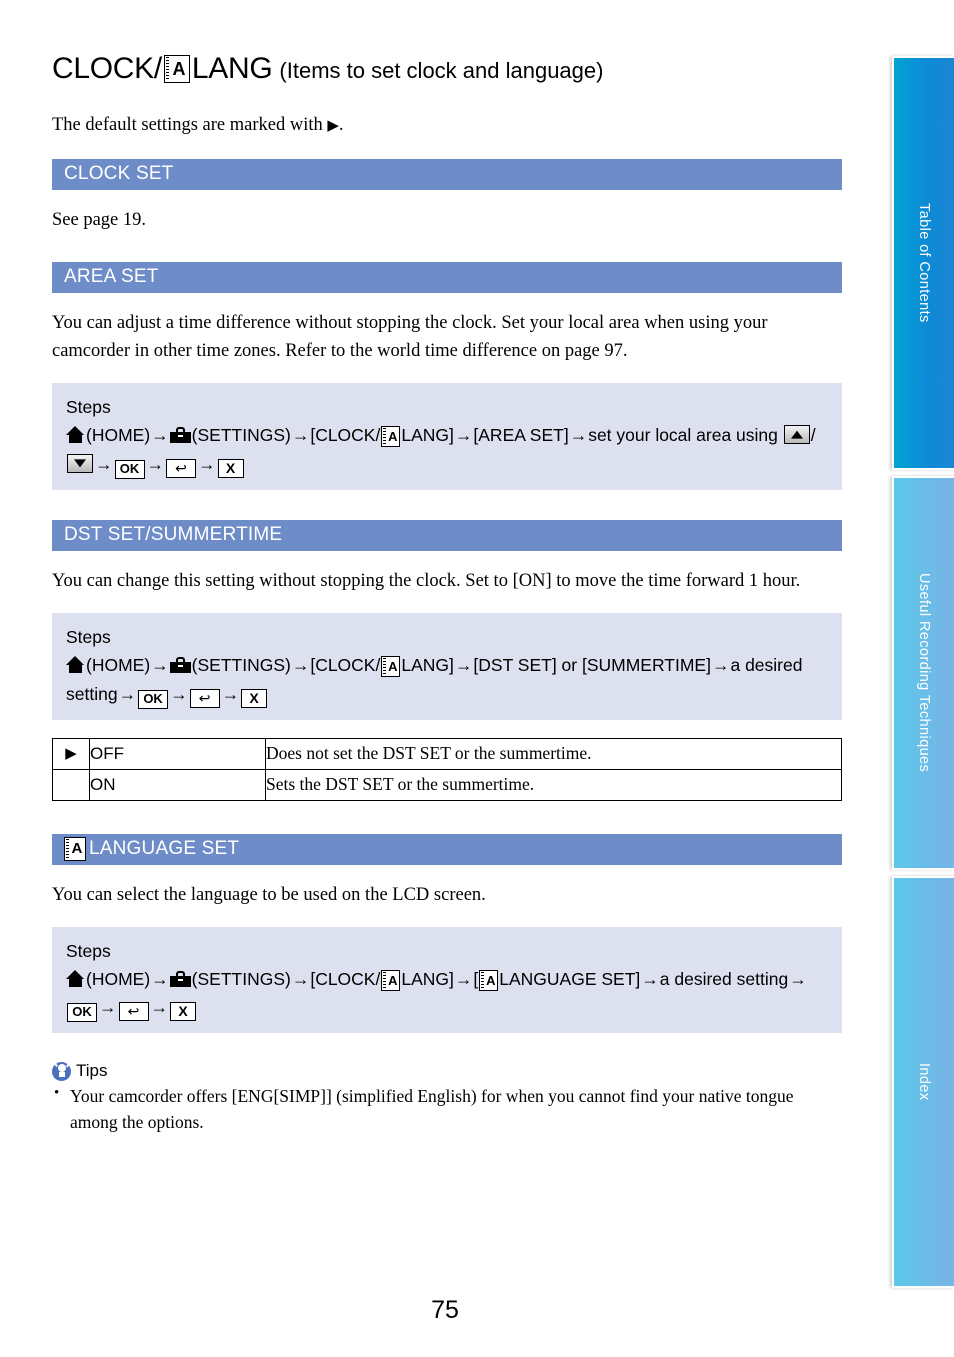  I want to click on section-body-clock-set: See page 19., so click(99, 219).